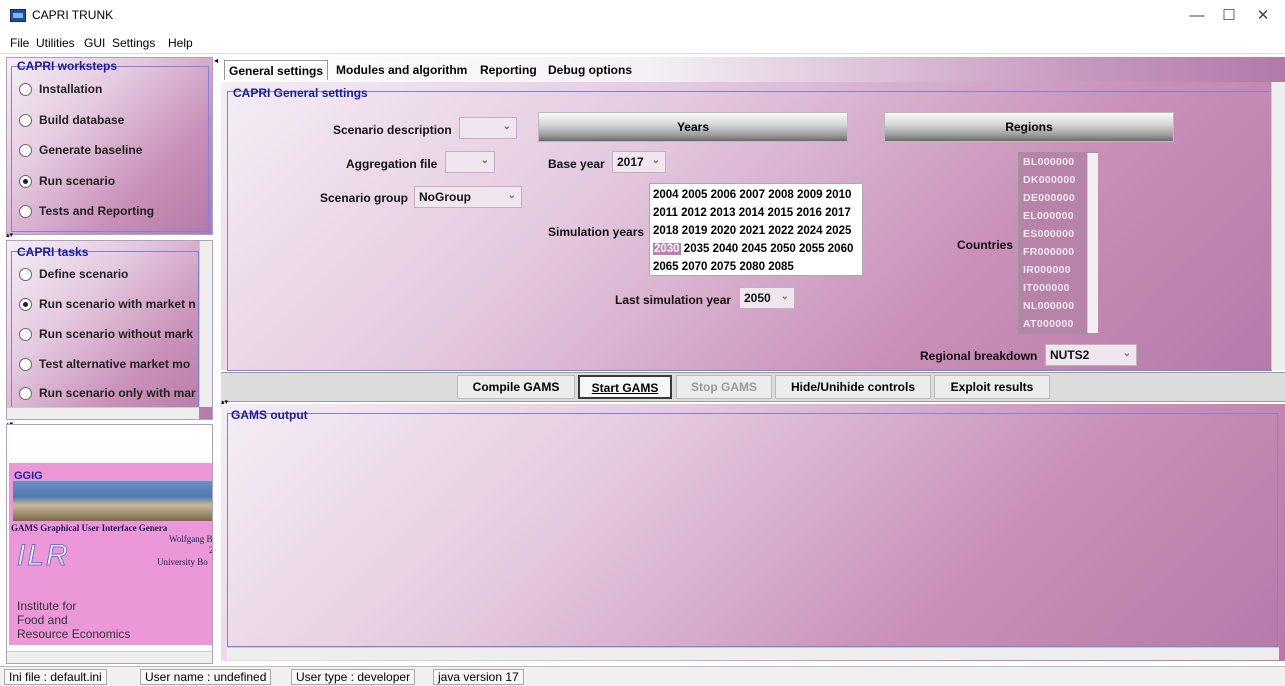 Image resolution: width=1285 pixels, height=686 pixels. What do you see at coordinates (488, 128) in the screenshot?
I see `scenario-description-combo: ⌄` at bounding box center [488, 128].